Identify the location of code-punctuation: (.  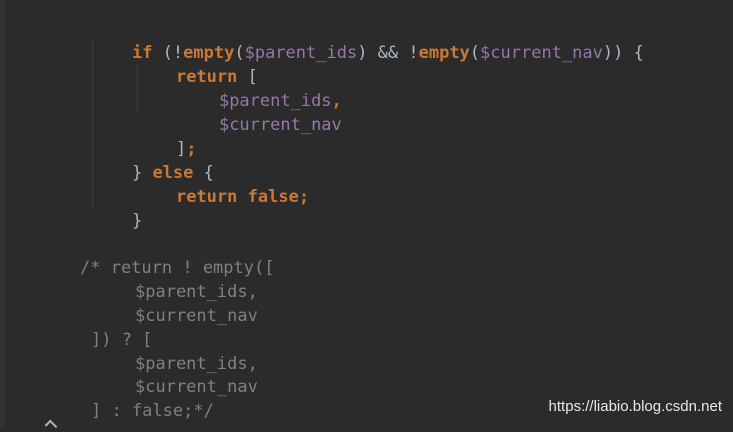
(475, 53).